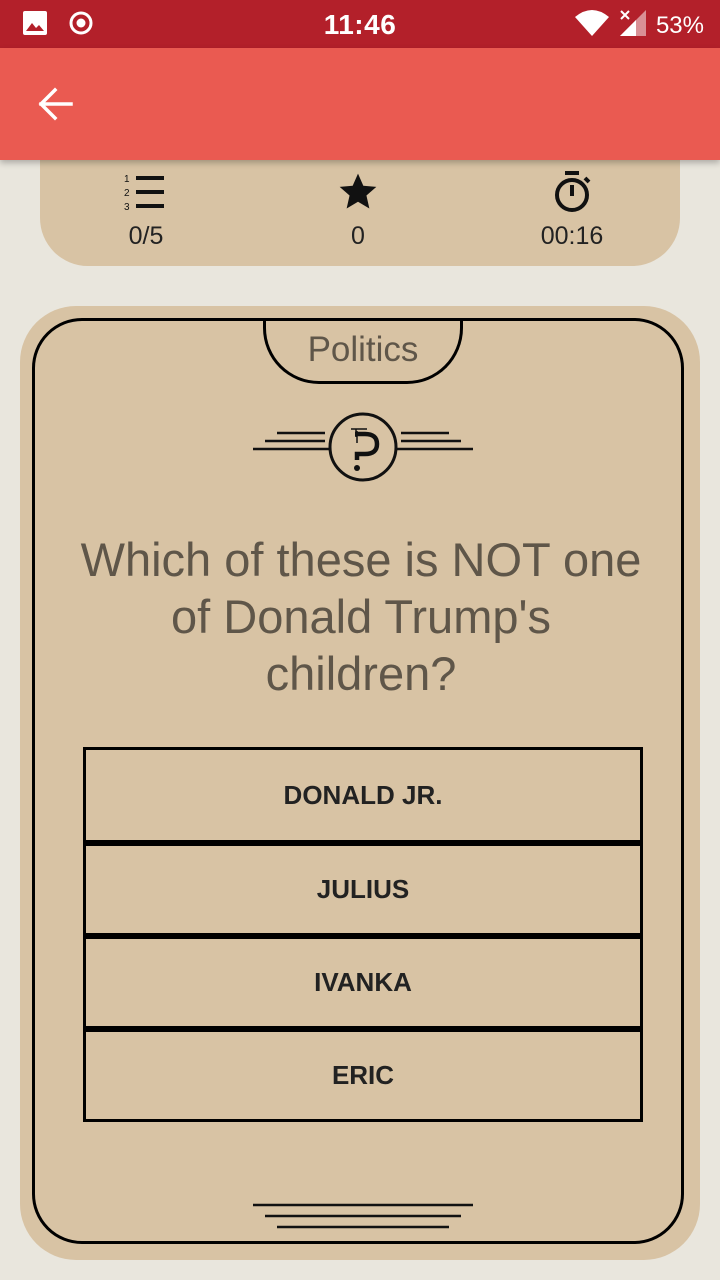 Image resolution: width=720 pixels, height=1280 pixels. I want to click on stats-panel: 1 2 3 0/5 0 00:16, so click(360, 208).